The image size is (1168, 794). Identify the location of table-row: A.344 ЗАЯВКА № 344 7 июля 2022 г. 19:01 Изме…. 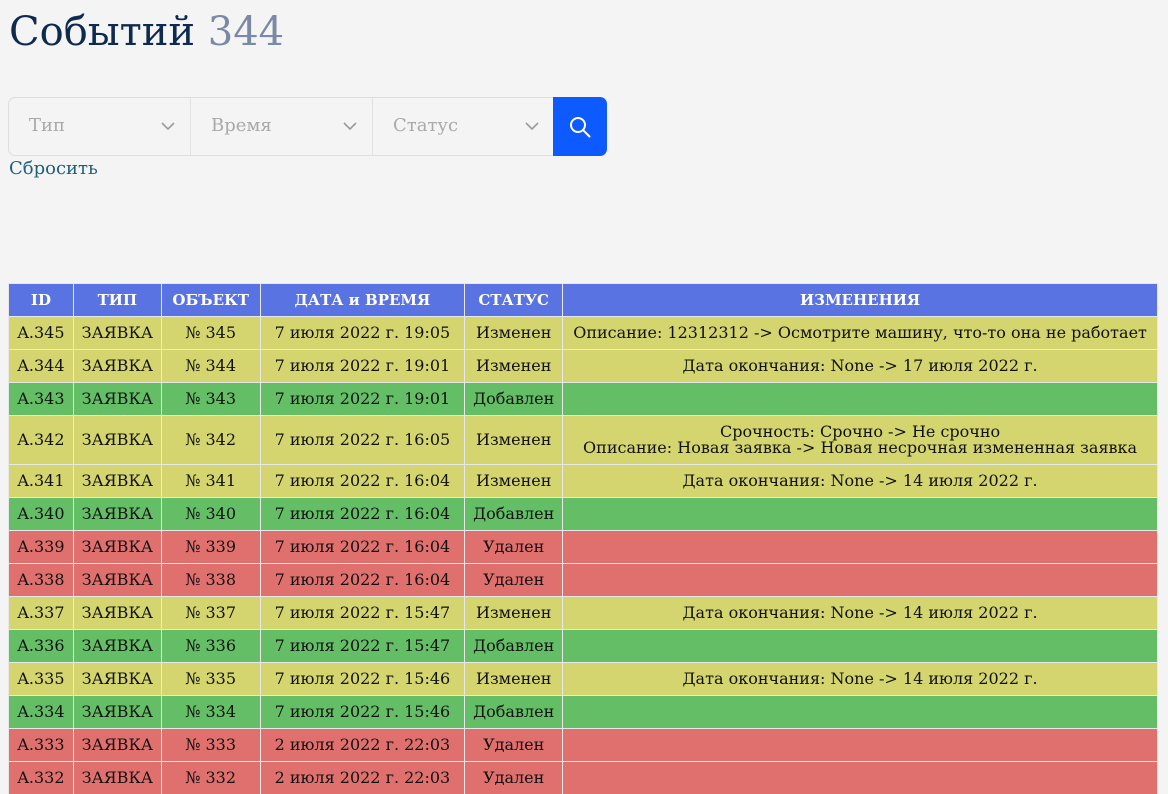
(583, 366).